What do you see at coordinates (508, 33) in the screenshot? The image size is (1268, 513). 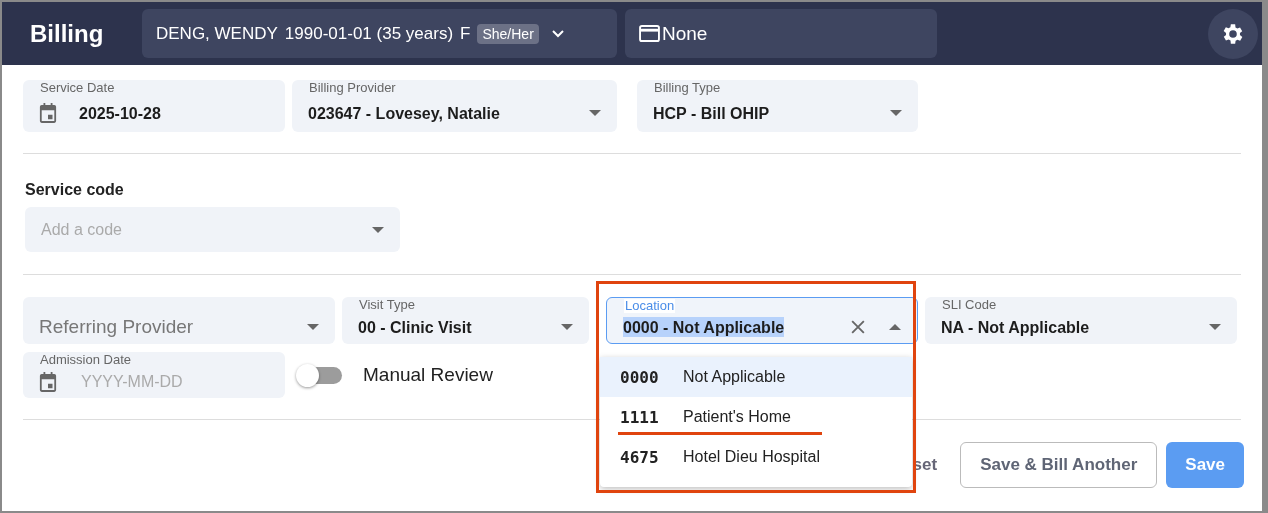 I see `pronouns-badge: She/Her` at bounding box center [508, 33].